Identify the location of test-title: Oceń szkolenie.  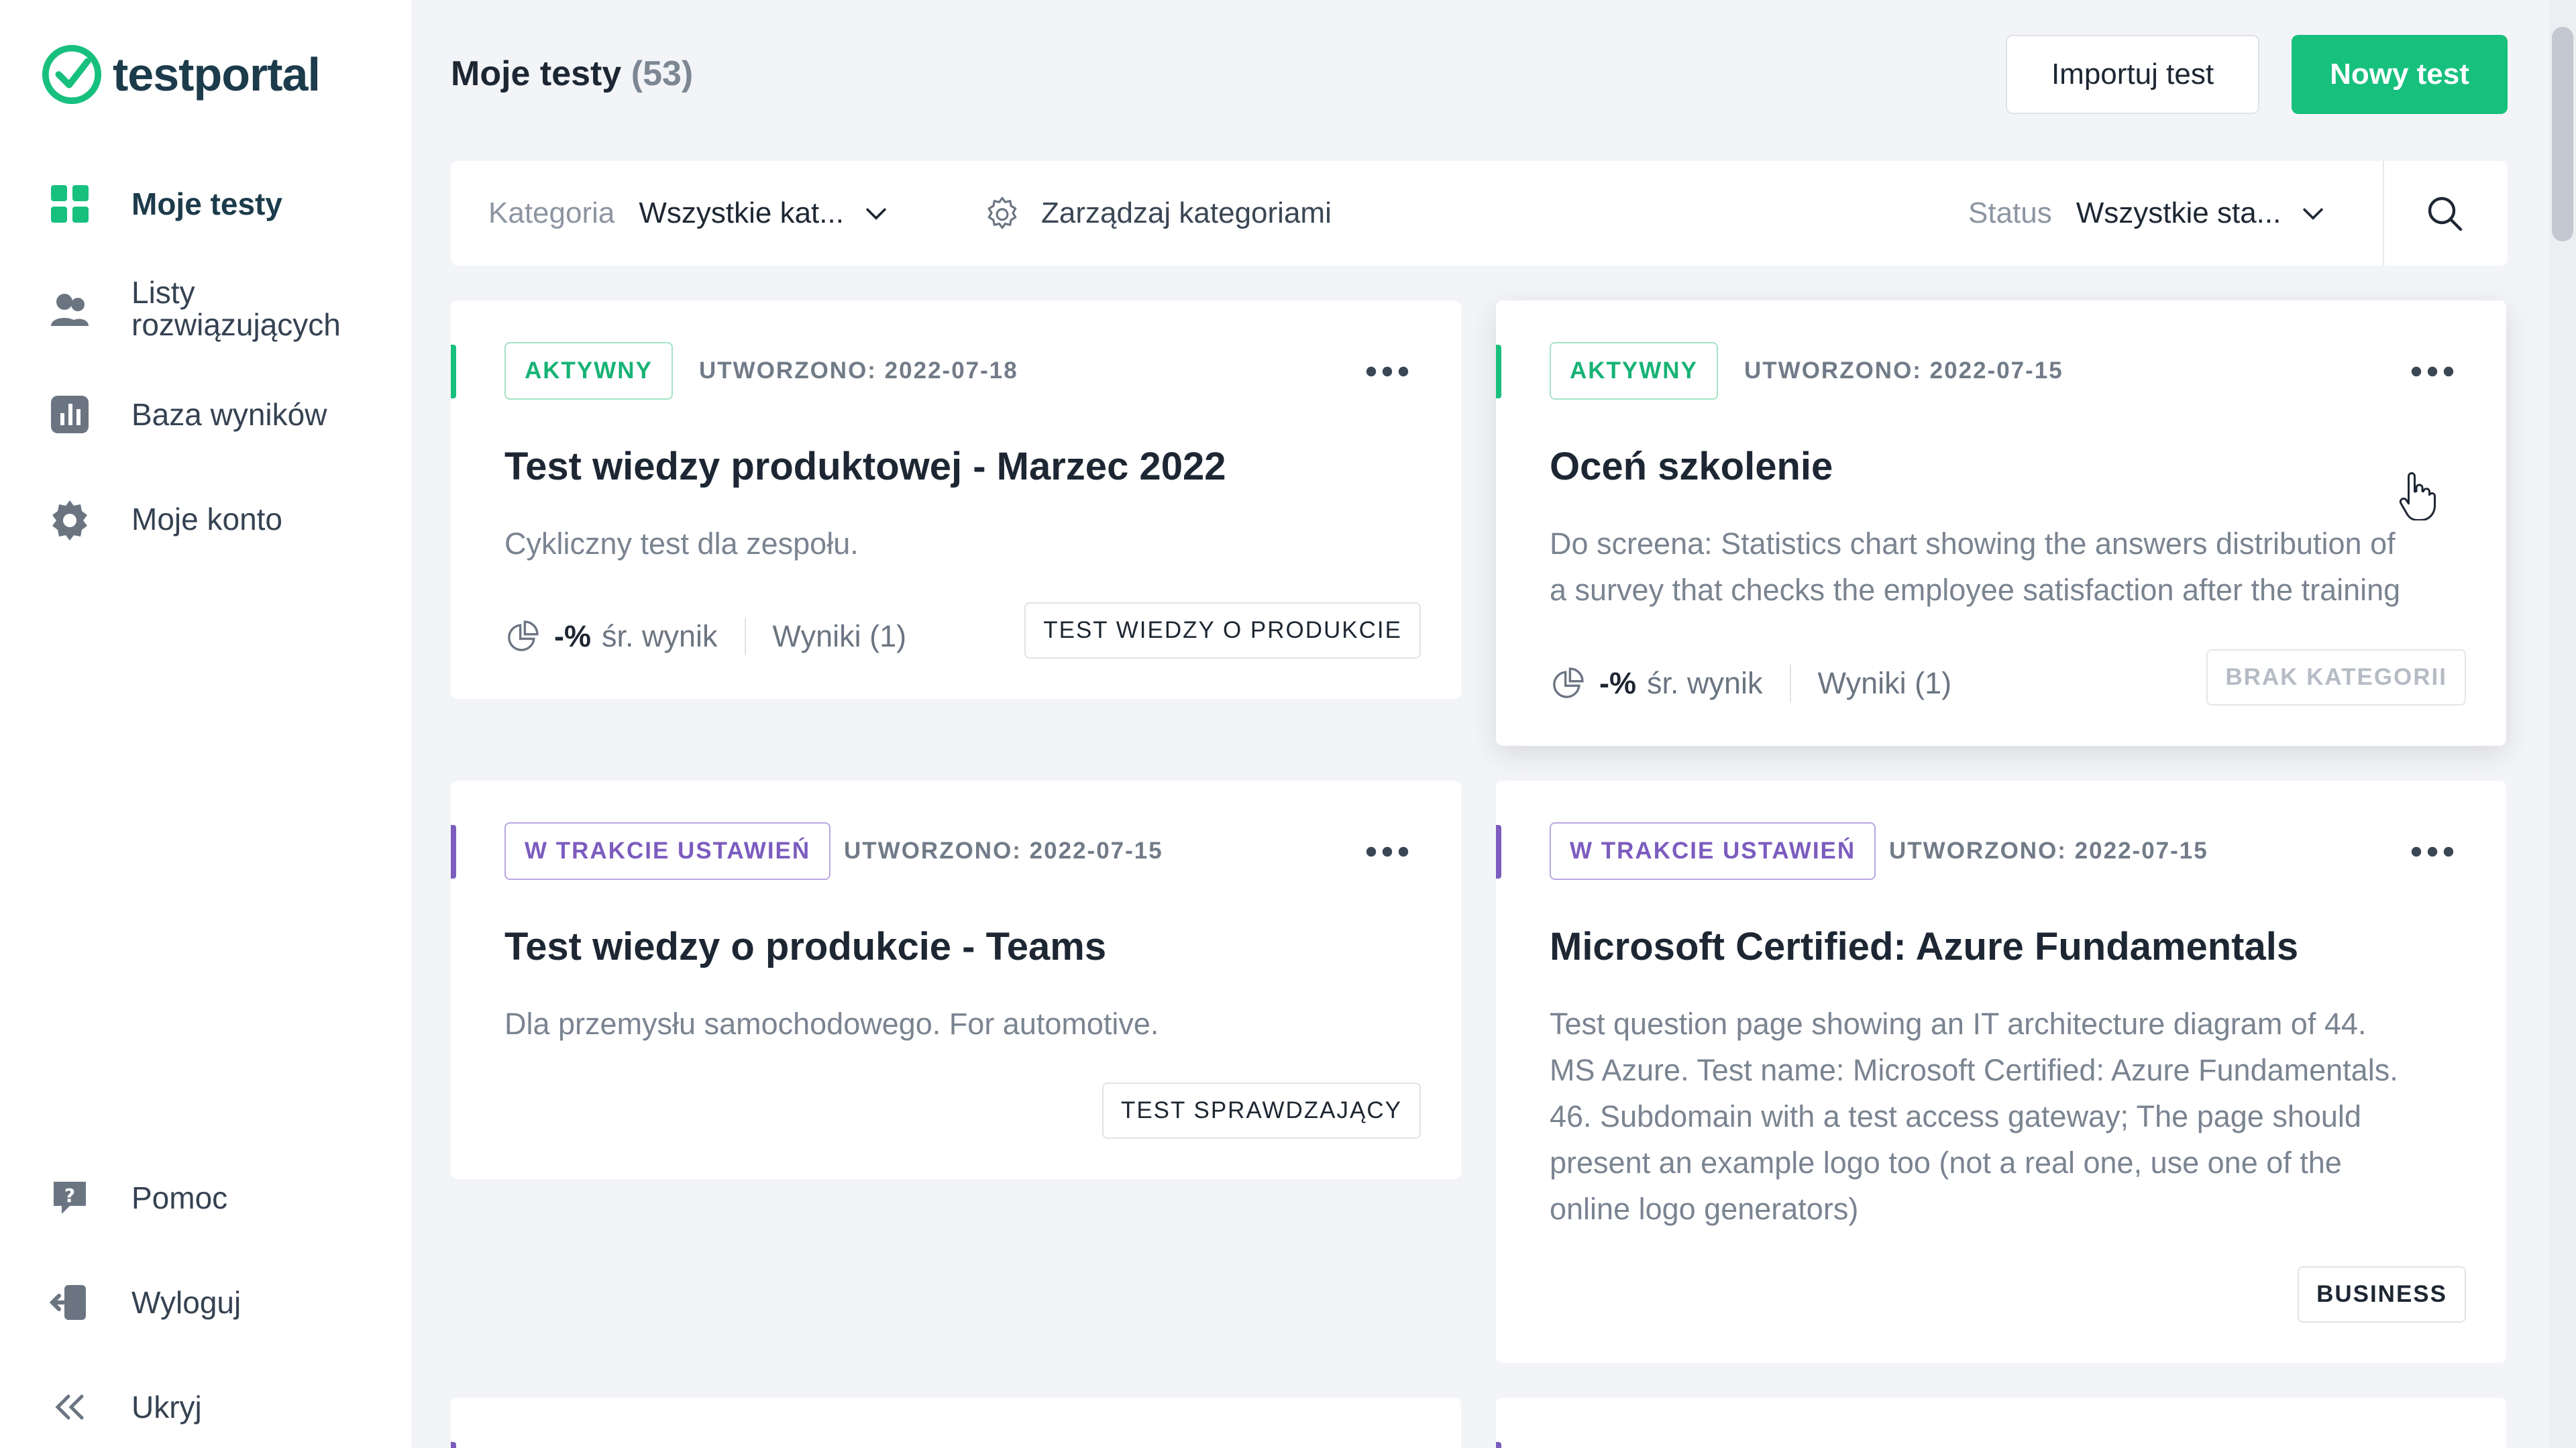
(1691, 466).